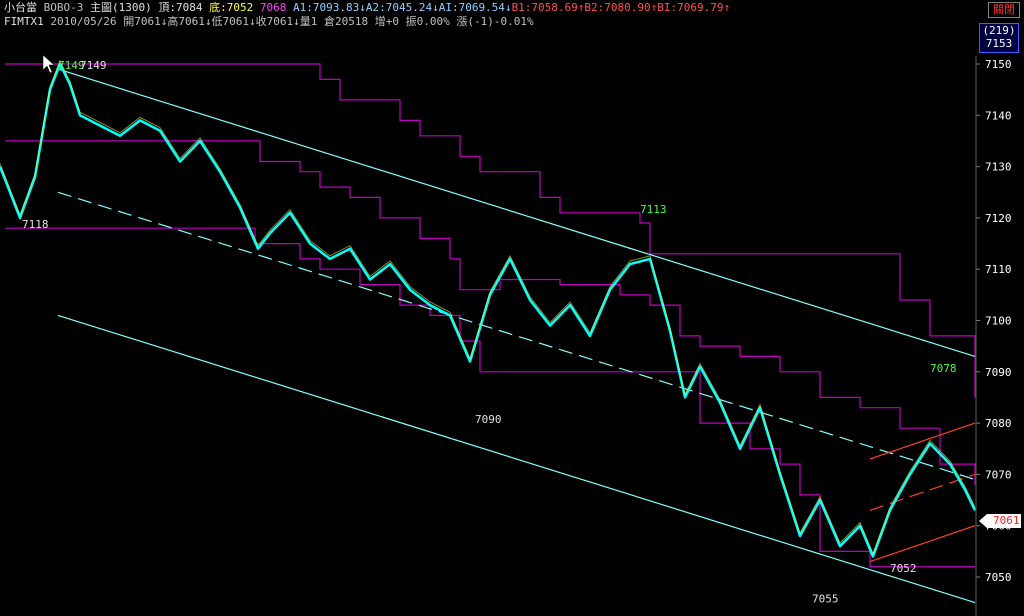 This screenshot has width=1024, height=616. Describe the element at coordinates (488, 419) in the screenshot. I see `annotation-label: 7090` at that location.